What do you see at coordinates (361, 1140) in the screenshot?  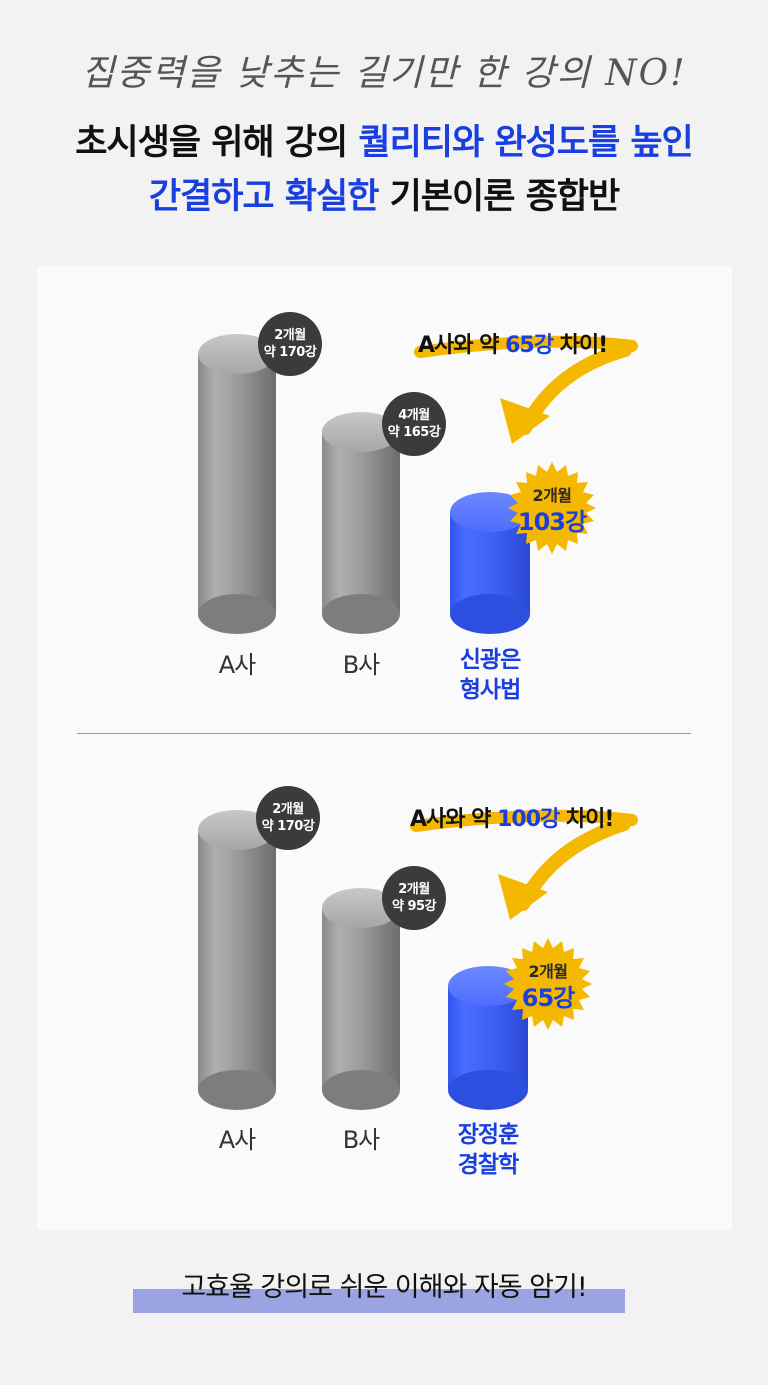 I see `label-b-2: B사` at bounding box center [361, 1140].